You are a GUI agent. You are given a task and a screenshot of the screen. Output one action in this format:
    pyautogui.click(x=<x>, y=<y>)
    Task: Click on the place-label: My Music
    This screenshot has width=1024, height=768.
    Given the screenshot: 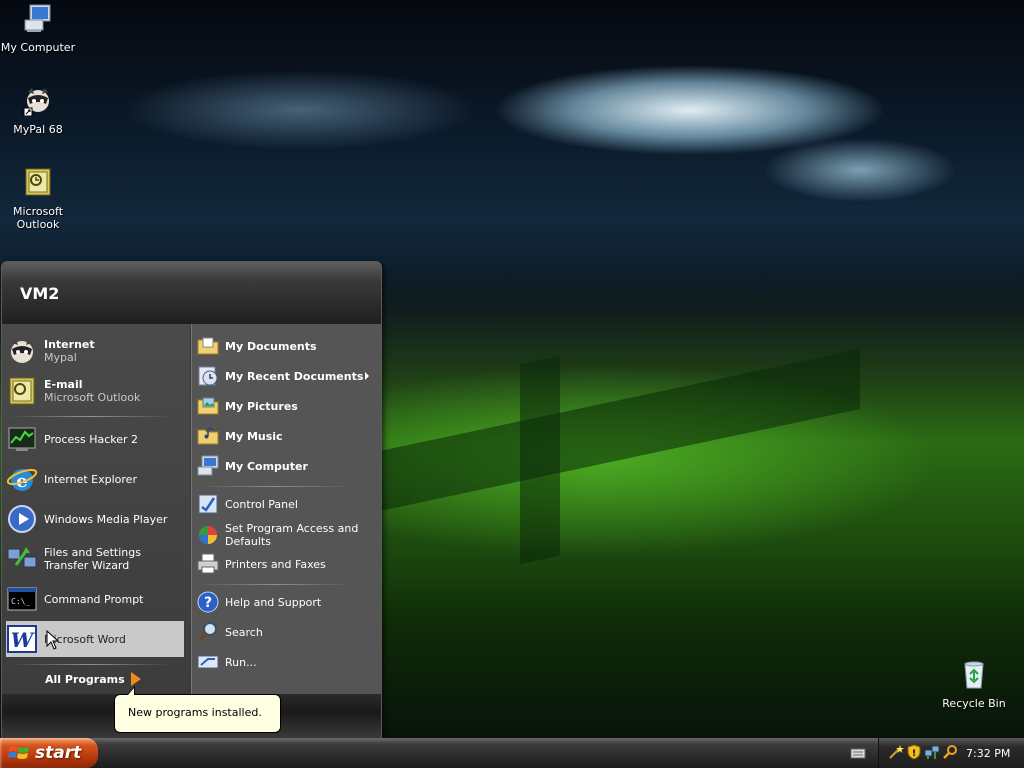 What is the action you would take?
    pyautogui.click(x=254, y=436)
    